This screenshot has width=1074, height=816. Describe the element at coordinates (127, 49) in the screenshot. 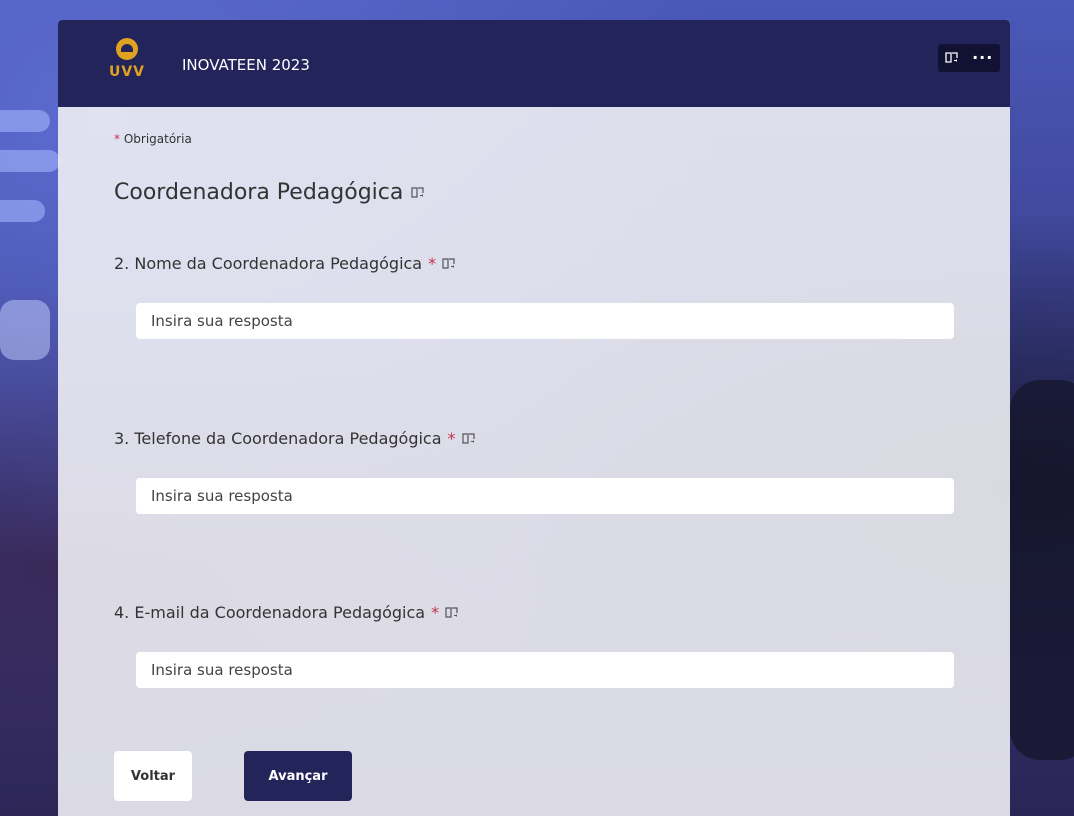

I see `logo-mark` at that location.